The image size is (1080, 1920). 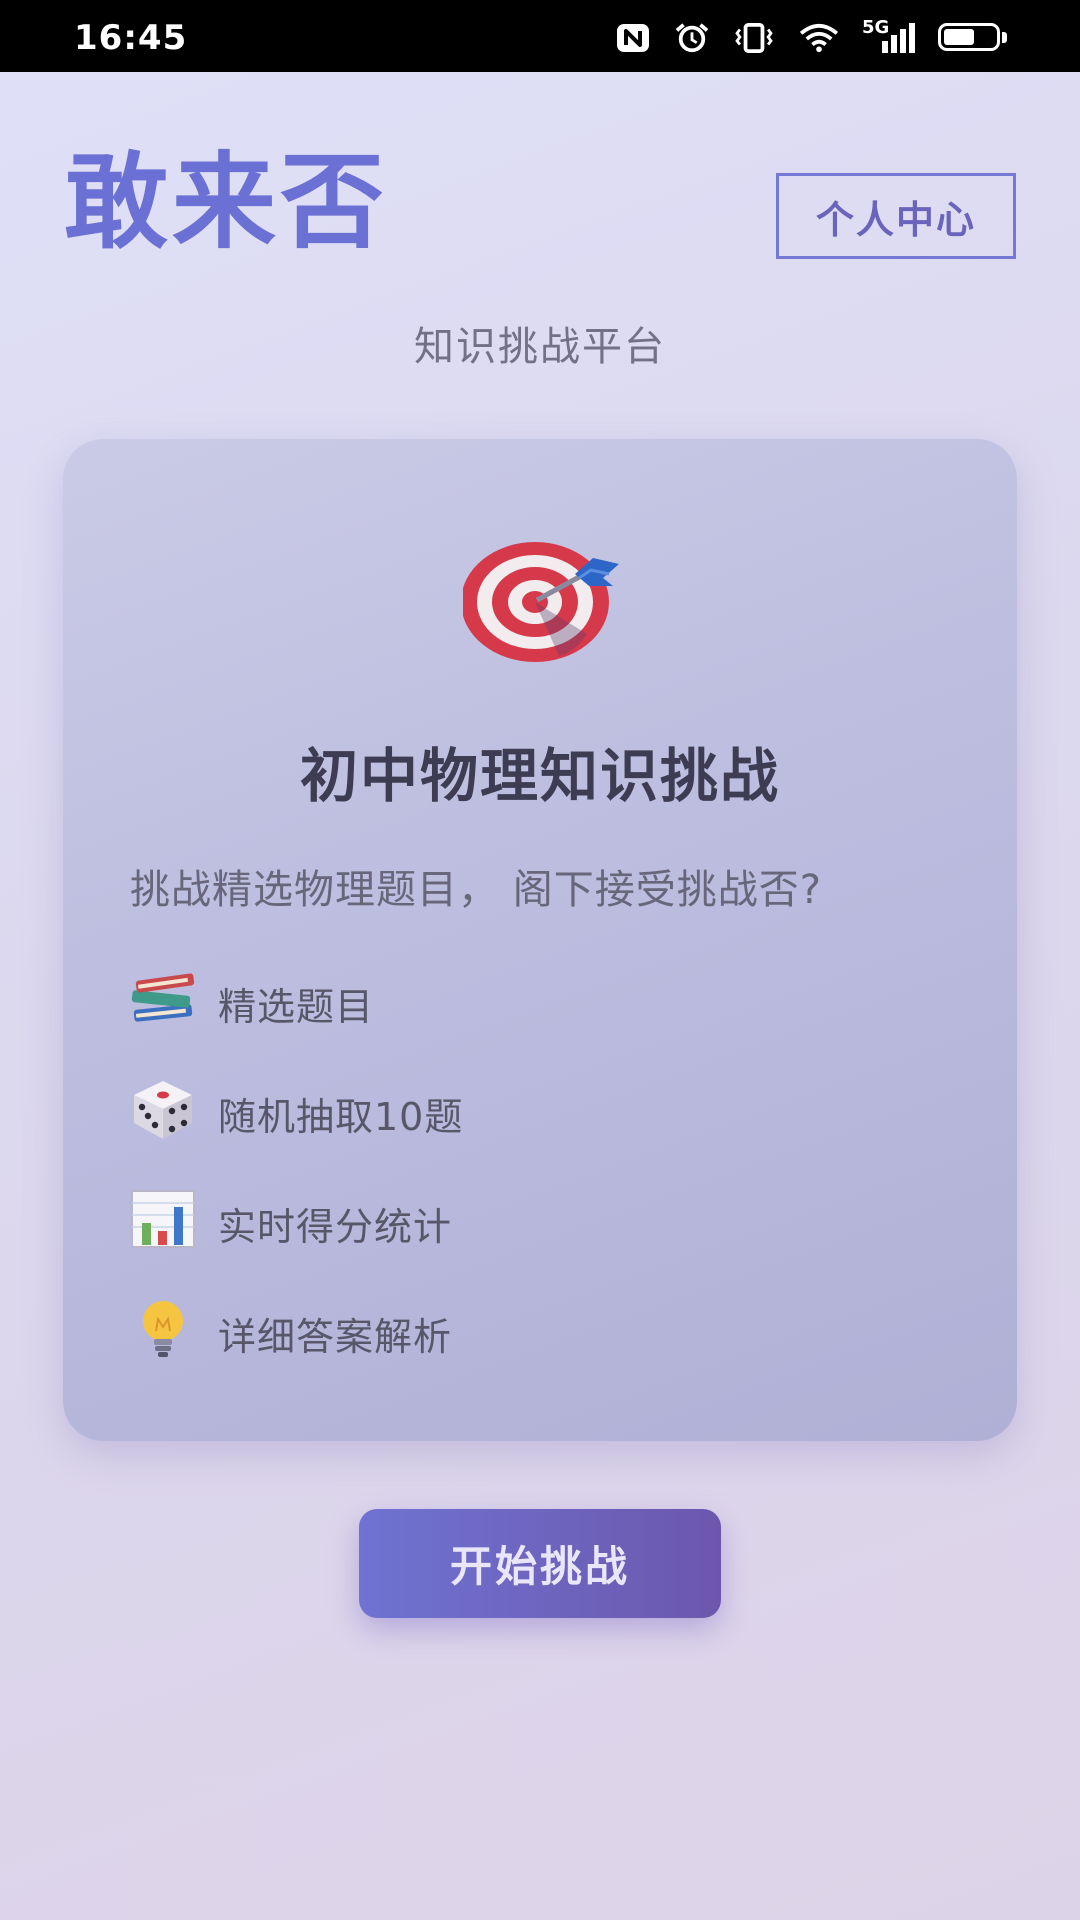 I want to click on feature-label: 随机抽取10题, so click(x=341, y=1117).